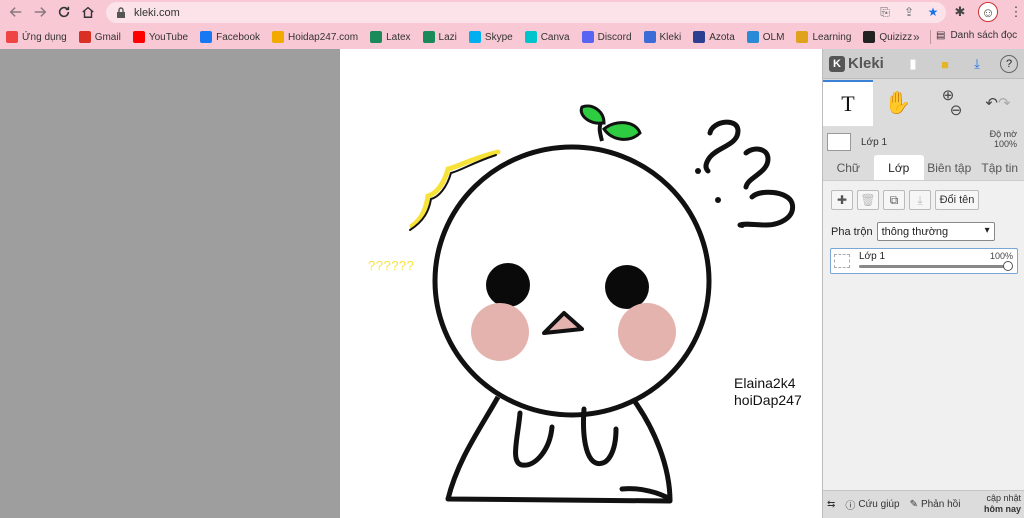 The image size is (1024, 518). Describe the element at coordinates (935, 504) in the screenshot. I see `feedback-button: ✎ Phản hồi` at that location.